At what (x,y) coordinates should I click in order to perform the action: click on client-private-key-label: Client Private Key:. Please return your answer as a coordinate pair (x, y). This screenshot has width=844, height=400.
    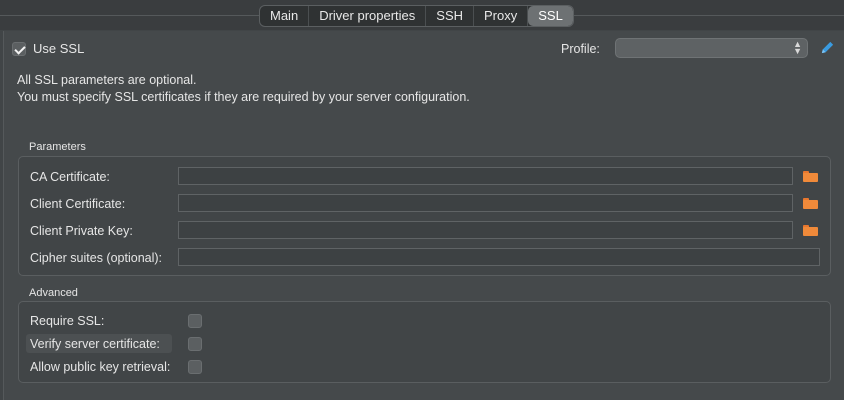
    Looking at the image, I should click on (81, 231).